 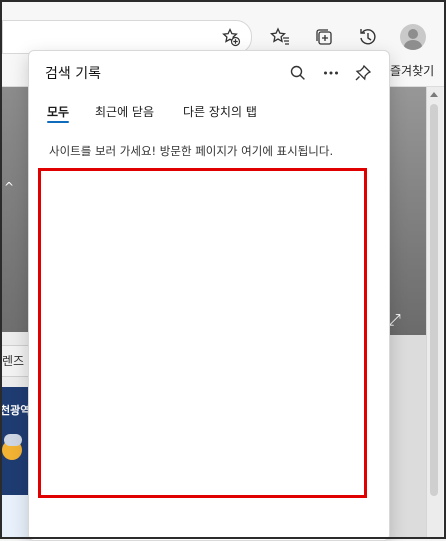 What do you see at coordinates (331, 73) in the screenshot?
I see `more-icon` at bounding box center [331, 73].